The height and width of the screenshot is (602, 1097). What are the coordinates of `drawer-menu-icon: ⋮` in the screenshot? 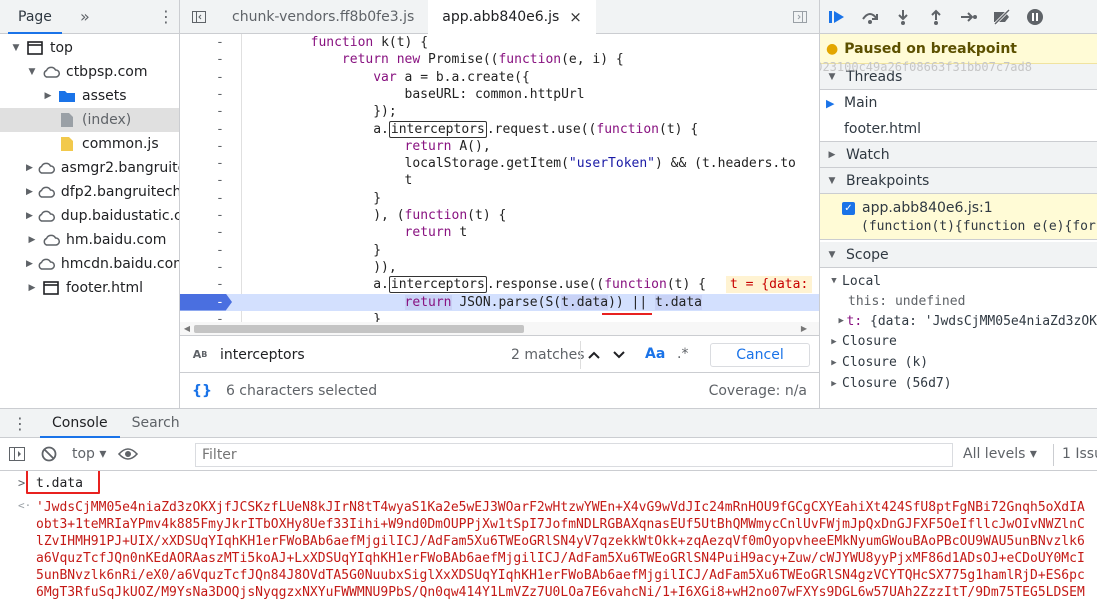 It's located at (20, 423).